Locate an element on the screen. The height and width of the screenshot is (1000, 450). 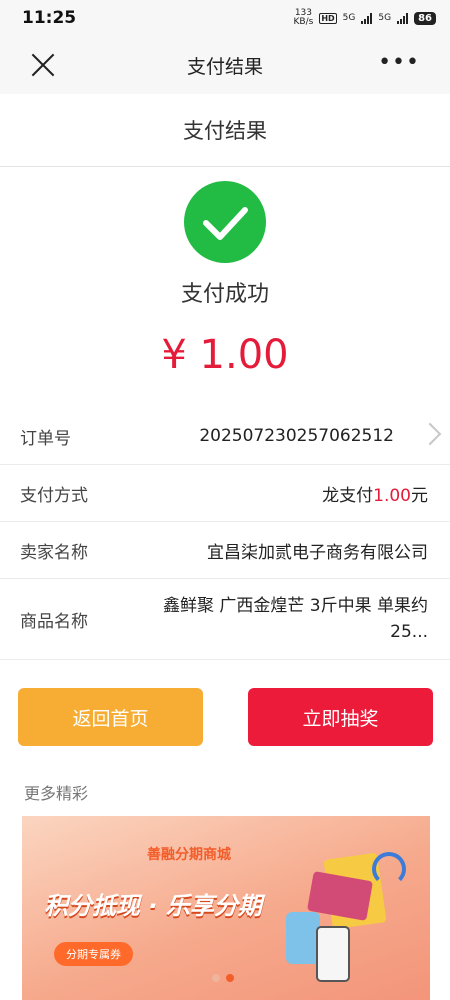
signal-5g-label: 5G is located at coordinates (349, 18).